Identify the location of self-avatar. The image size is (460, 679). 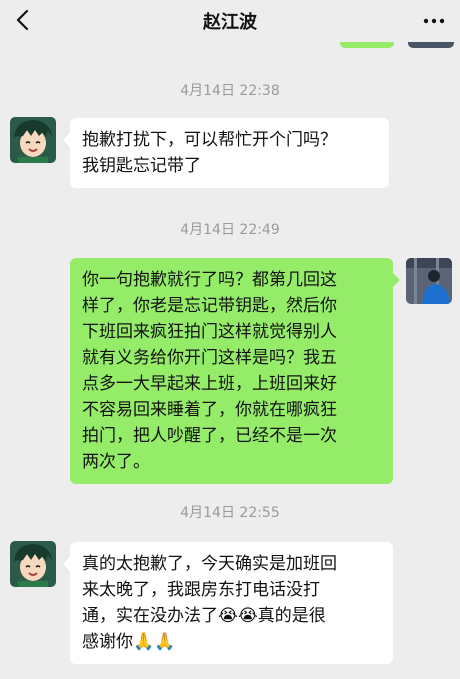
(429, 281).